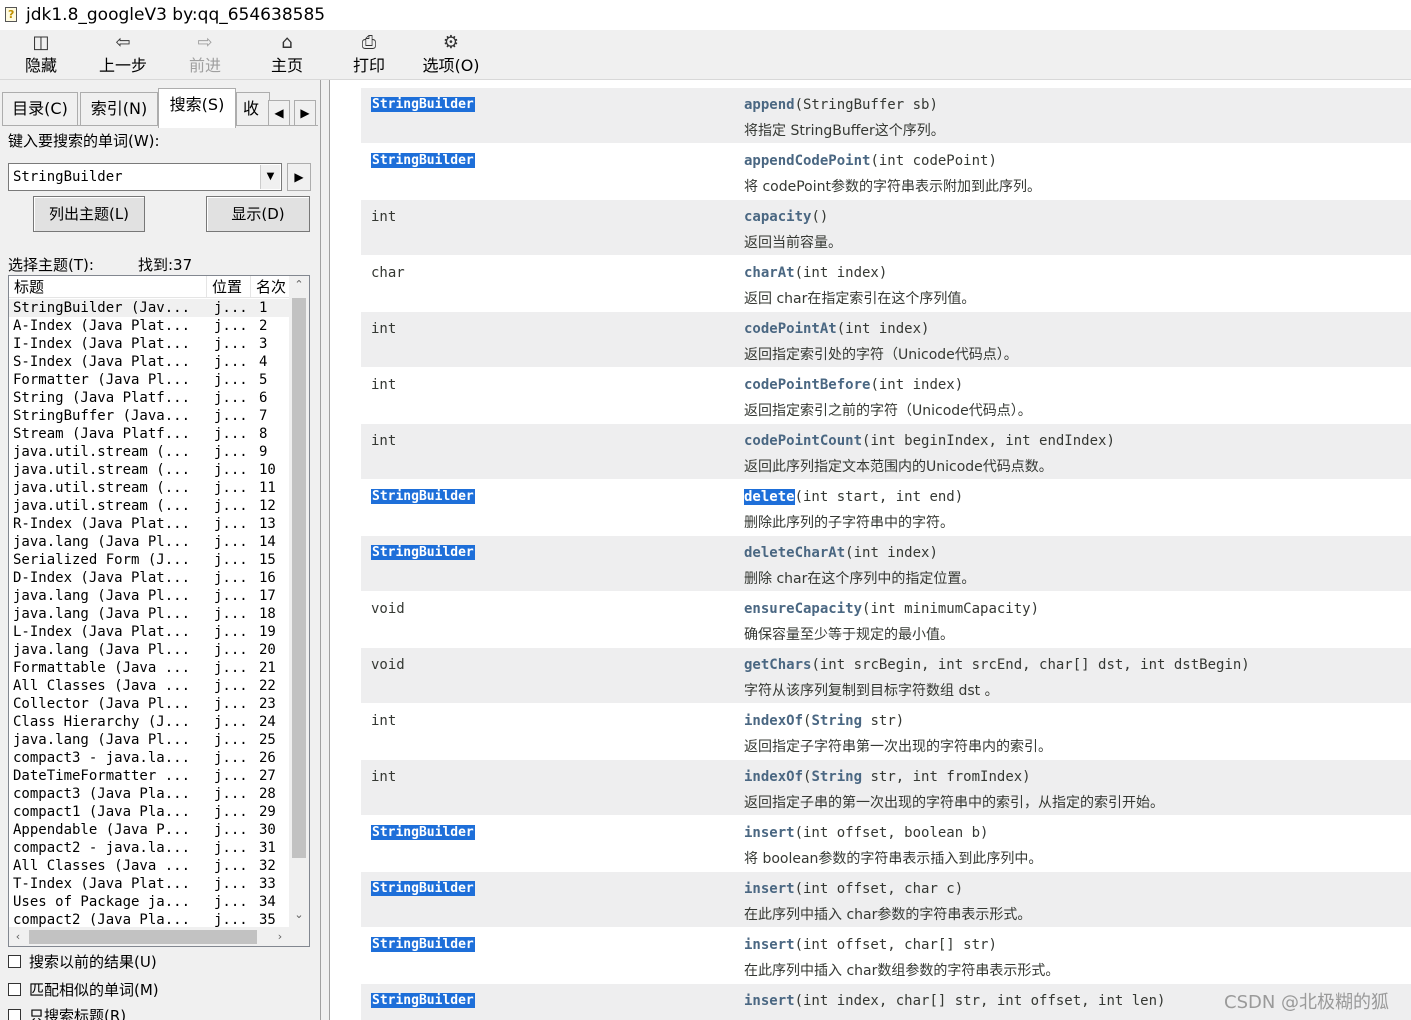 The width and height of the screenshot is (1411, 1020). I want to click on tab-index: 索引(N), so click(119, 109).